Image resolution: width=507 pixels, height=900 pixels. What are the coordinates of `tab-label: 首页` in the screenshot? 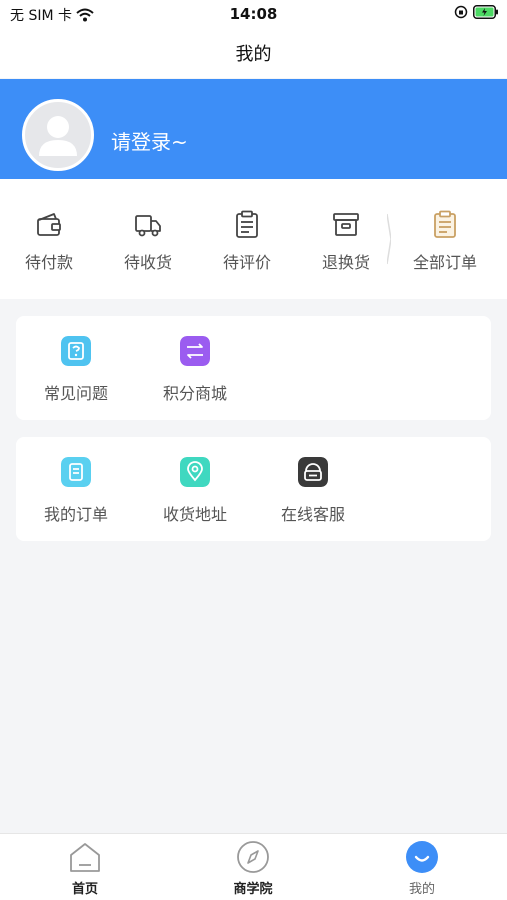 It's located at (84, 889).